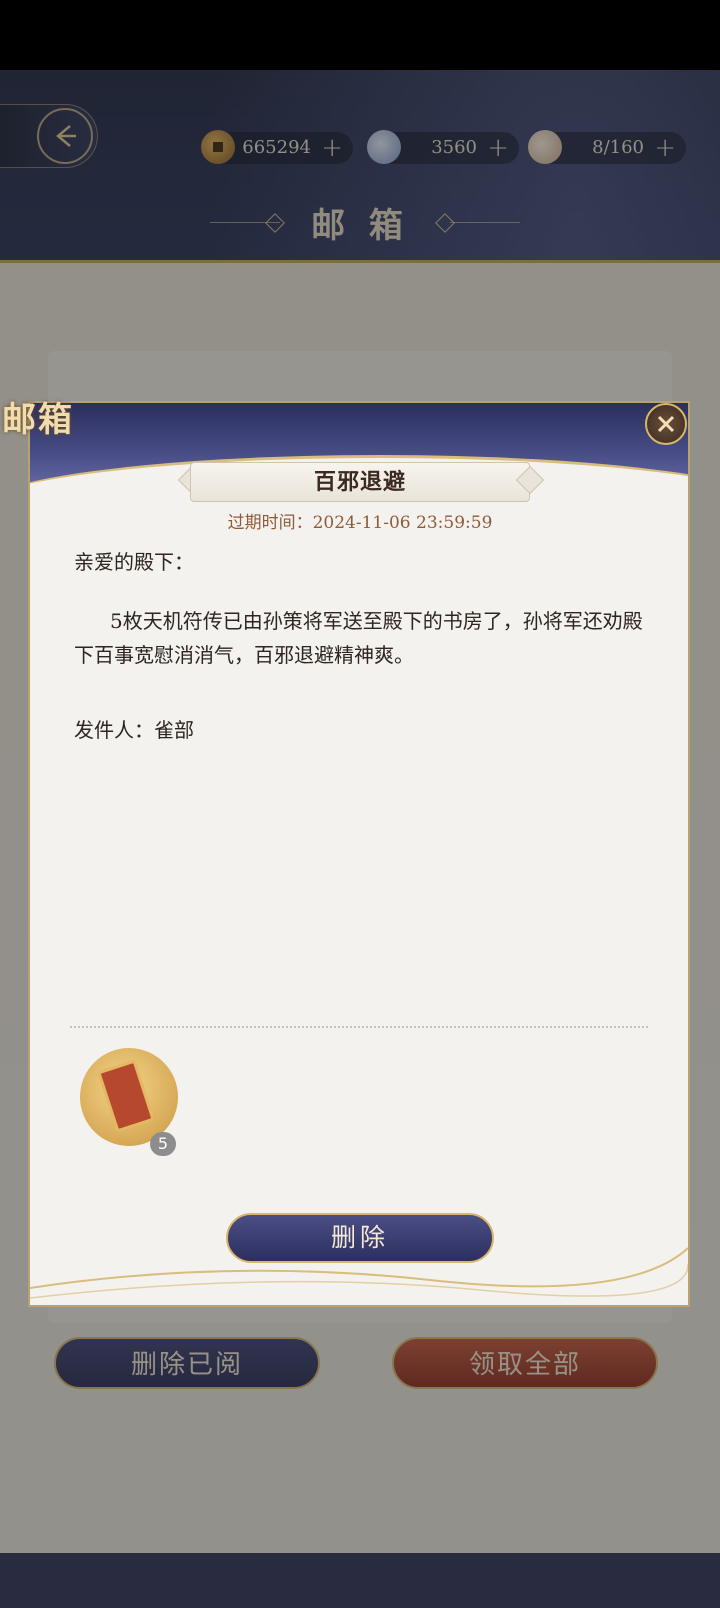 The height and width of the screenshot is (1608, 720). I want to click on mail-title: 百邪退避, so click(360, 482).